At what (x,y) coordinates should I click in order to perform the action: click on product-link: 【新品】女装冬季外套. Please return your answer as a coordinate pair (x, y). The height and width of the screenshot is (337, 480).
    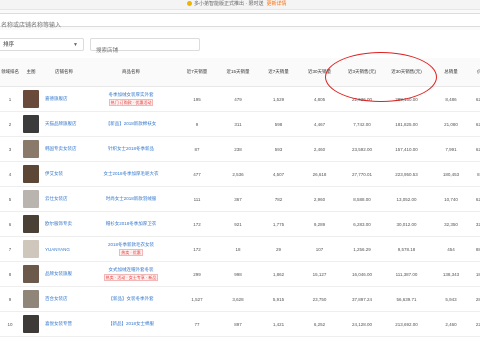
    Looking at the image, I should click on (131, 299).